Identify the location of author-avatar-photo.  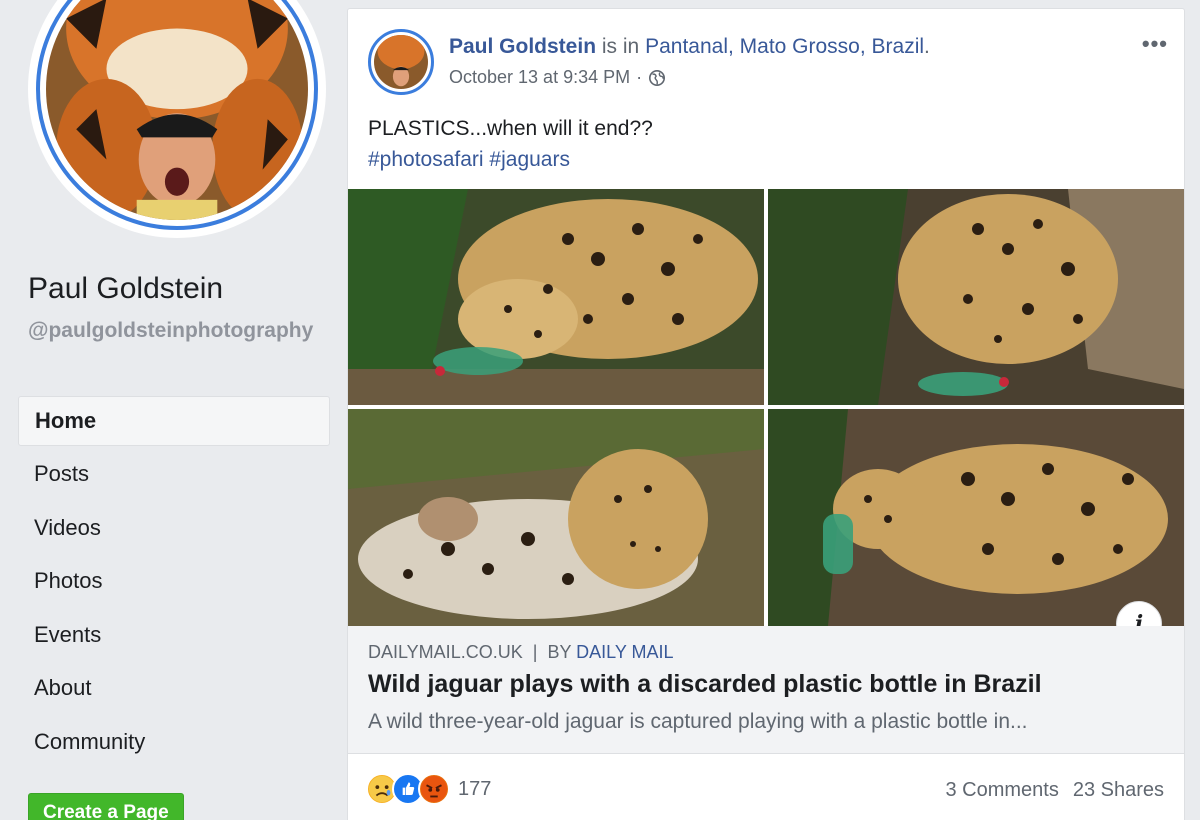
(401, 62).